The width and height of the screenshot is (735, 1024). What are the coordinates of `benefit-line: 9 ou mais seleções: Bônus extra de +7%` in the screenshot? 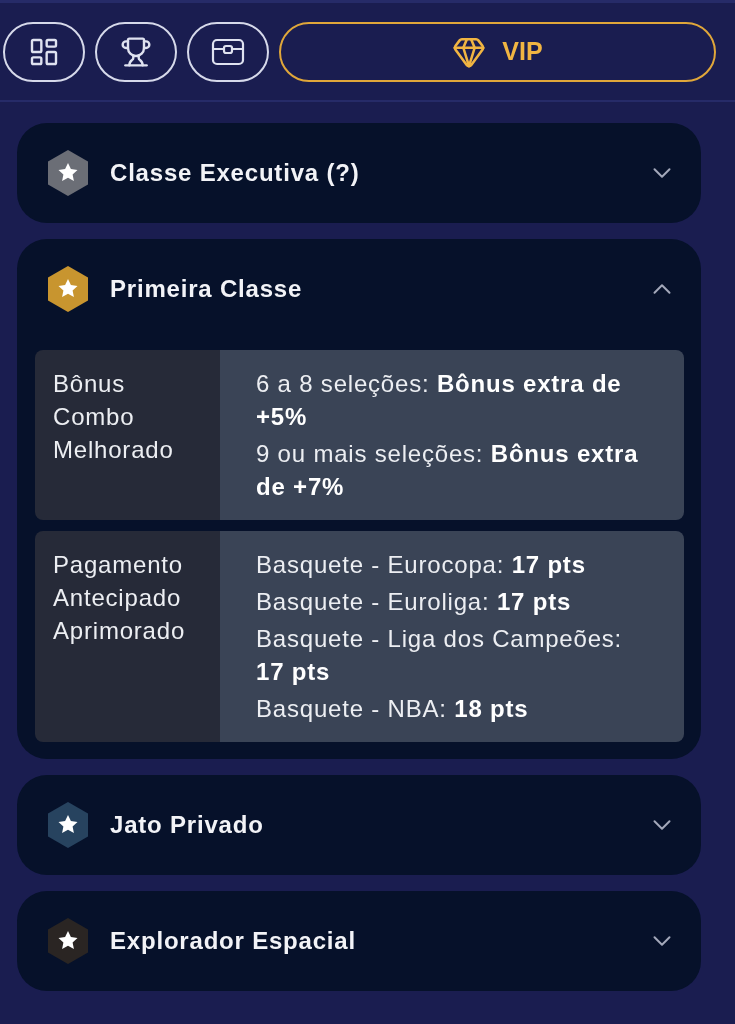 It's located at (448, 470).